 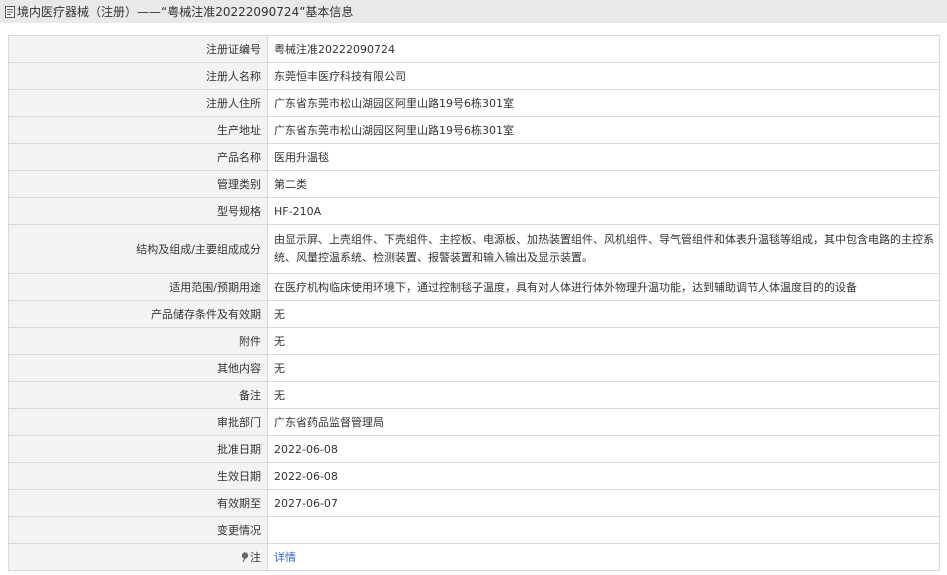 I want to click on pin-icon, so click(x=245, y=557).